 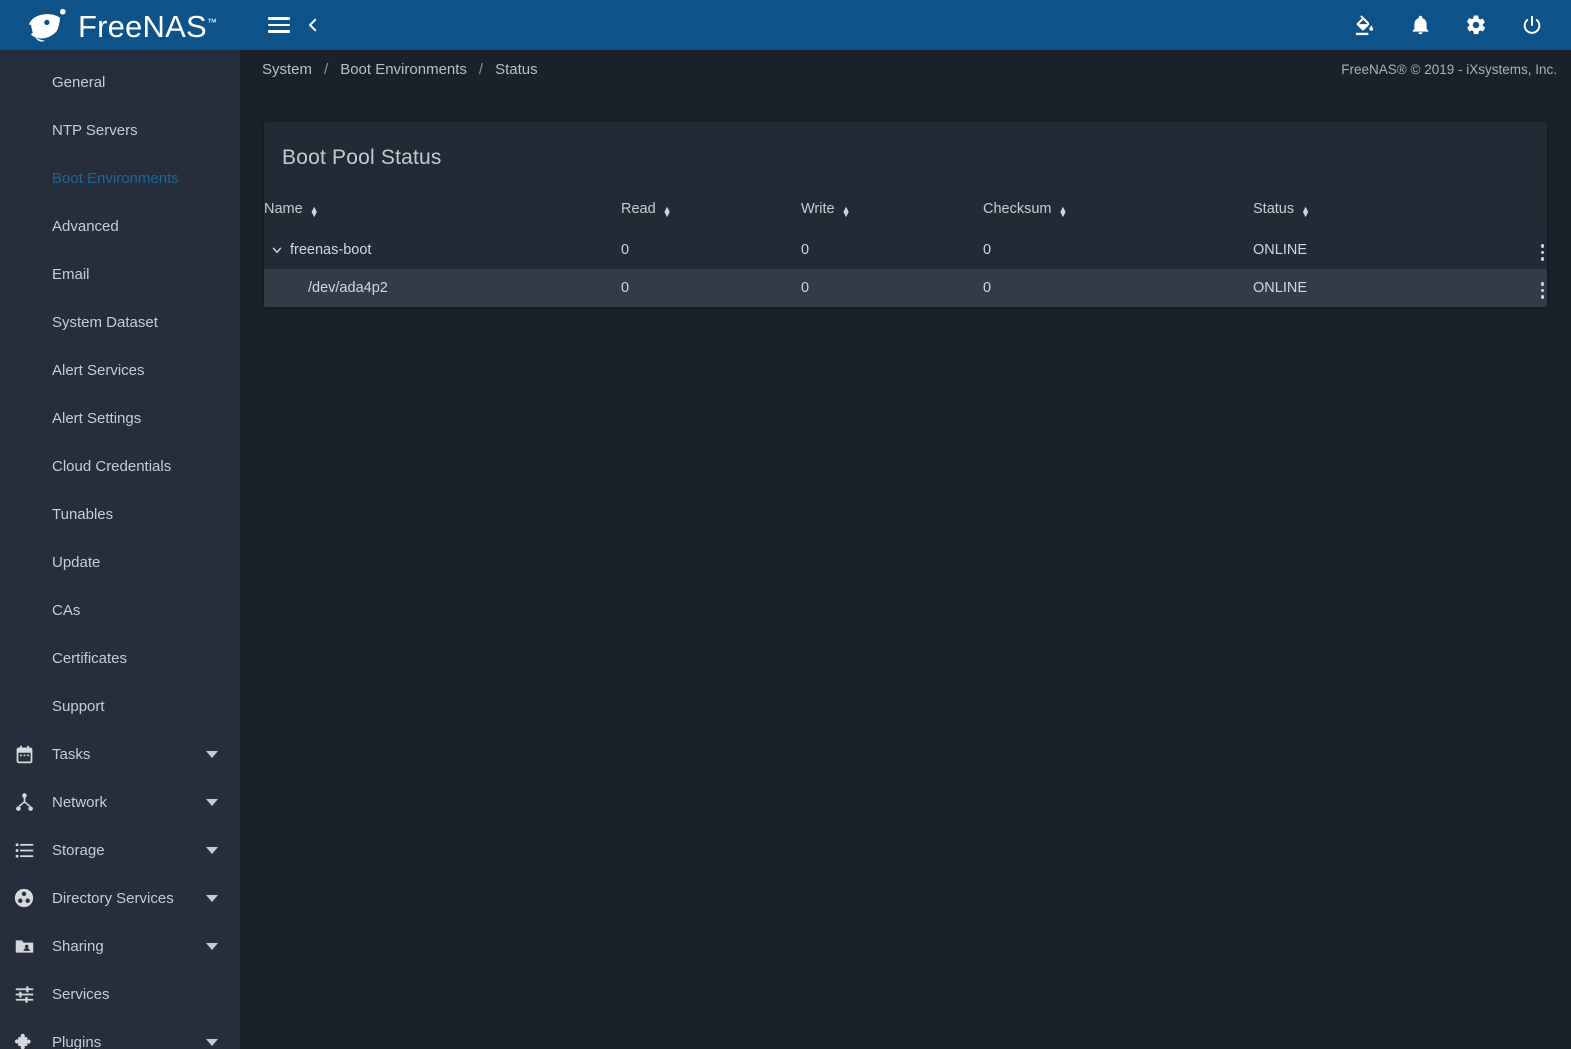 I want to click on sidebar-item-label: CAs, so click(x=66, y=610).